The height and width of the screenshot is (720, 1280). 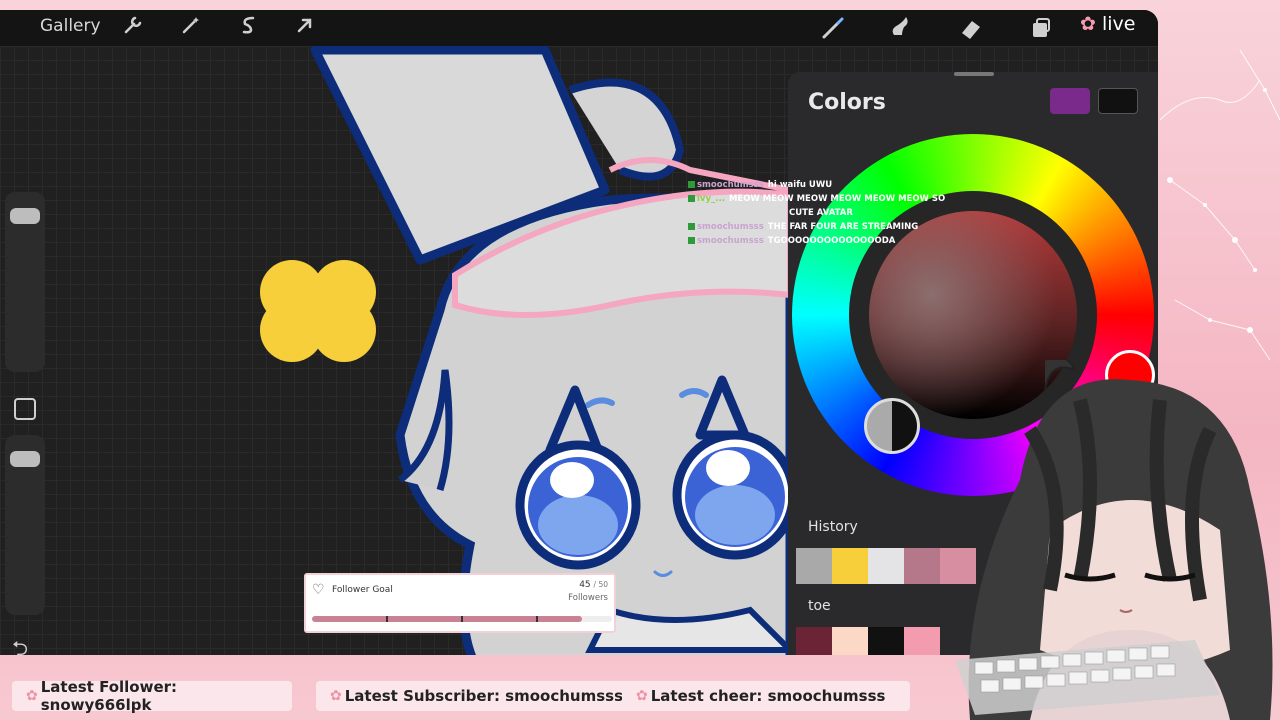 What do you see at coordinates (133, 28) in the screenshot?
I see `wrench-icon` at bounding box center [133, 28].